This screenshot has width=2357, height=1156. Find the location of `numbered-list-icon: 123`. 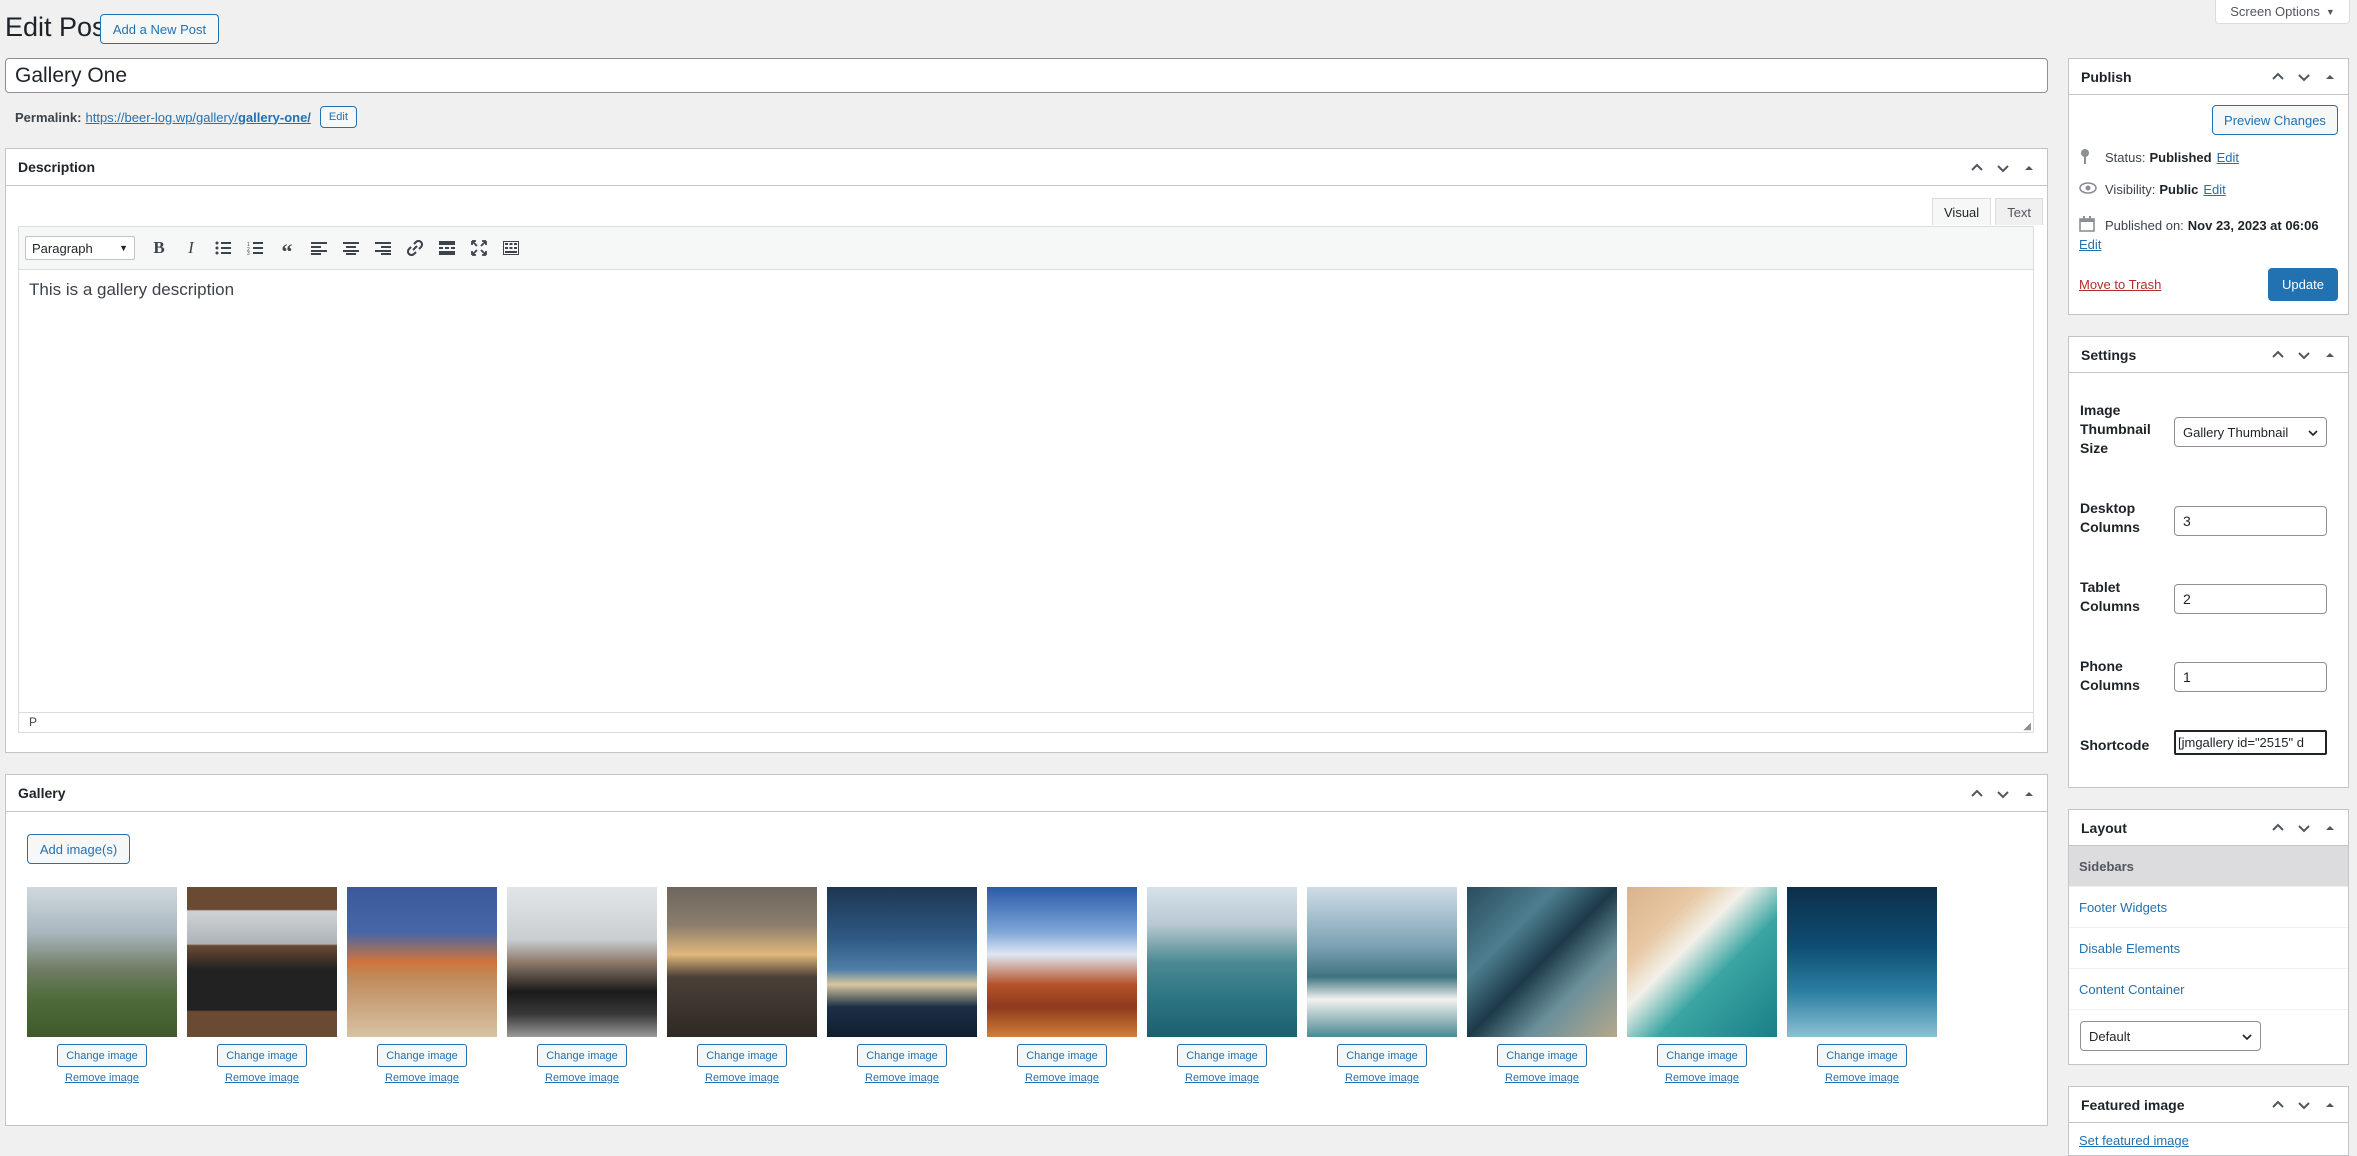

numbered-list-icon: 123 is located at coordinates (255, 248).